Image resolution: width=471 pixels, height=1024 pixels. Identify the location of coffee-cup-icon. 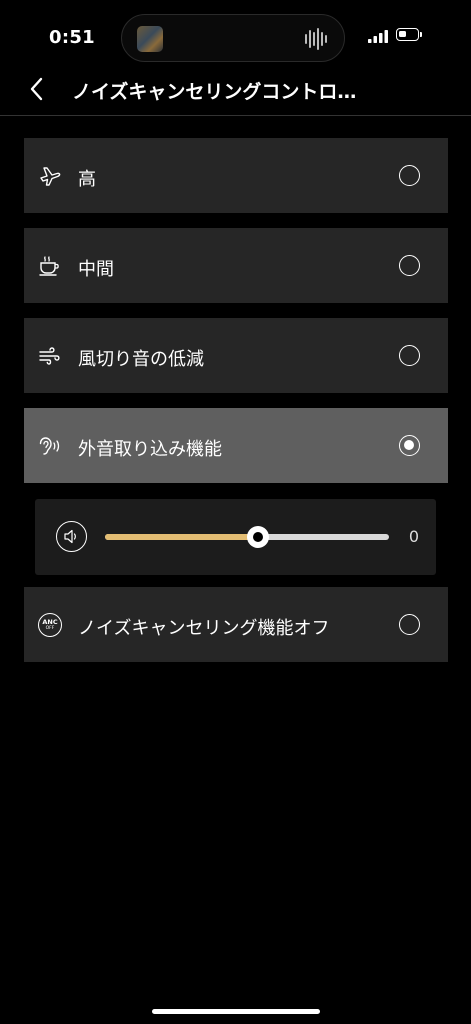
(50, 266).